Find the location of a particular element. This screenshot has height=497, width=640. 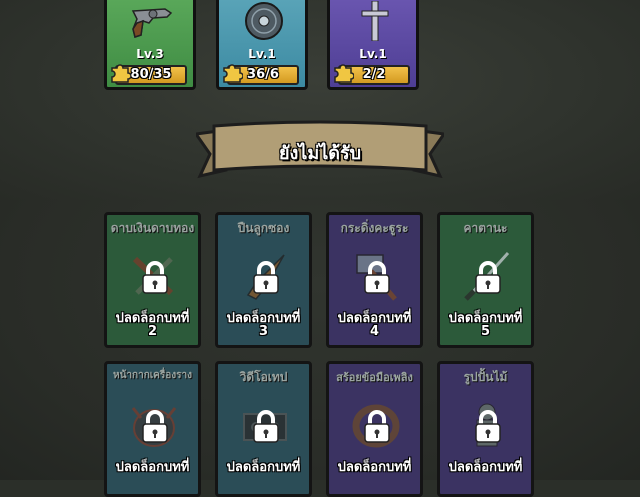

item-name: รูปปั้นไม้ is located at coordinates (485, 377).